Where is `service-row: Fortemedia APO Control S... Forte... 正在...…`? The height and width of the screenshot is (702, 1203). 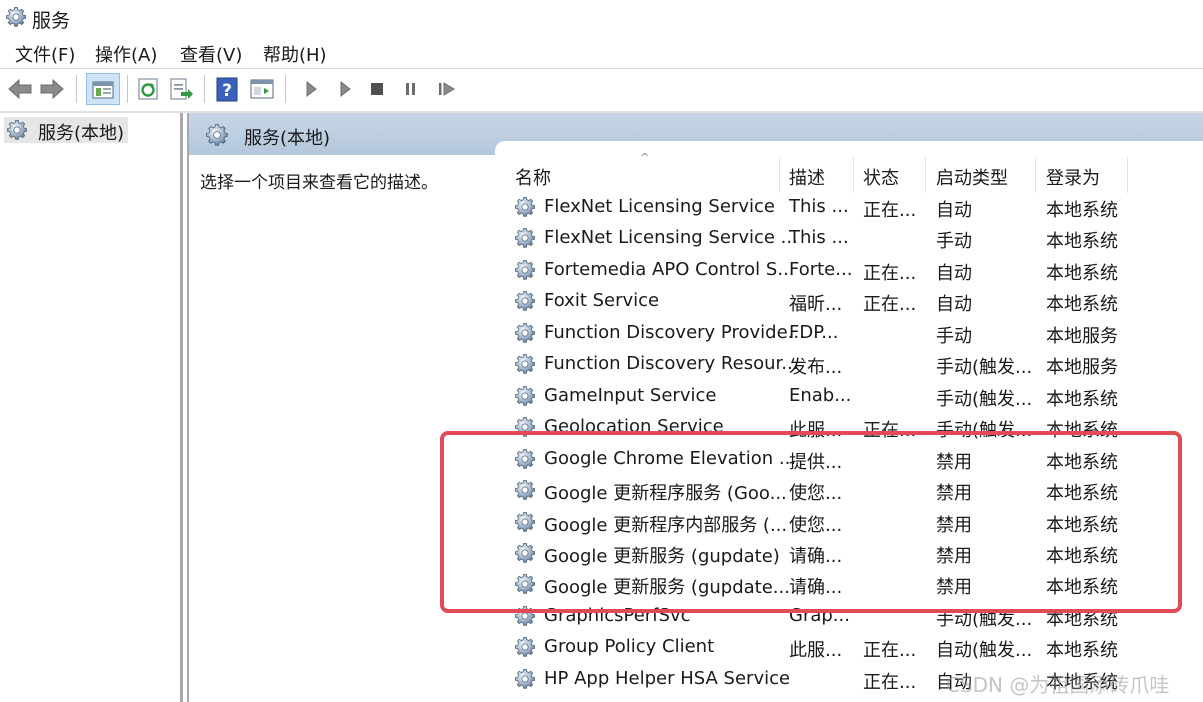 service-row: Fortemedia APO Control S... Forte... 正在...… is located at coordinates (844, 270).